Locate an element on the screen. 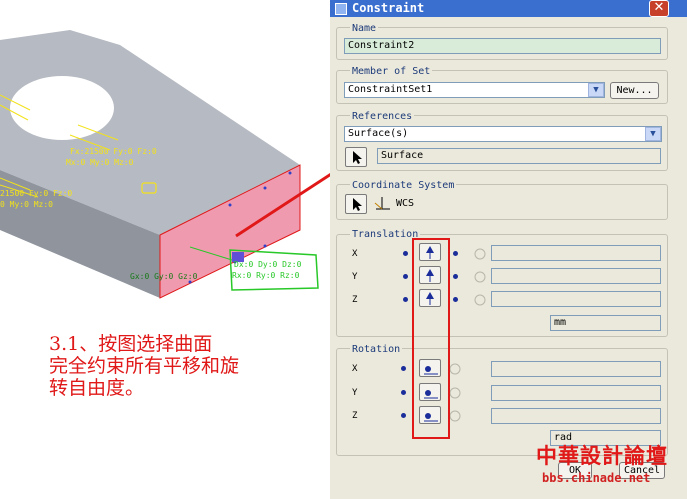  translation-x-prescribed-icon is located at coordinates (480, 254).